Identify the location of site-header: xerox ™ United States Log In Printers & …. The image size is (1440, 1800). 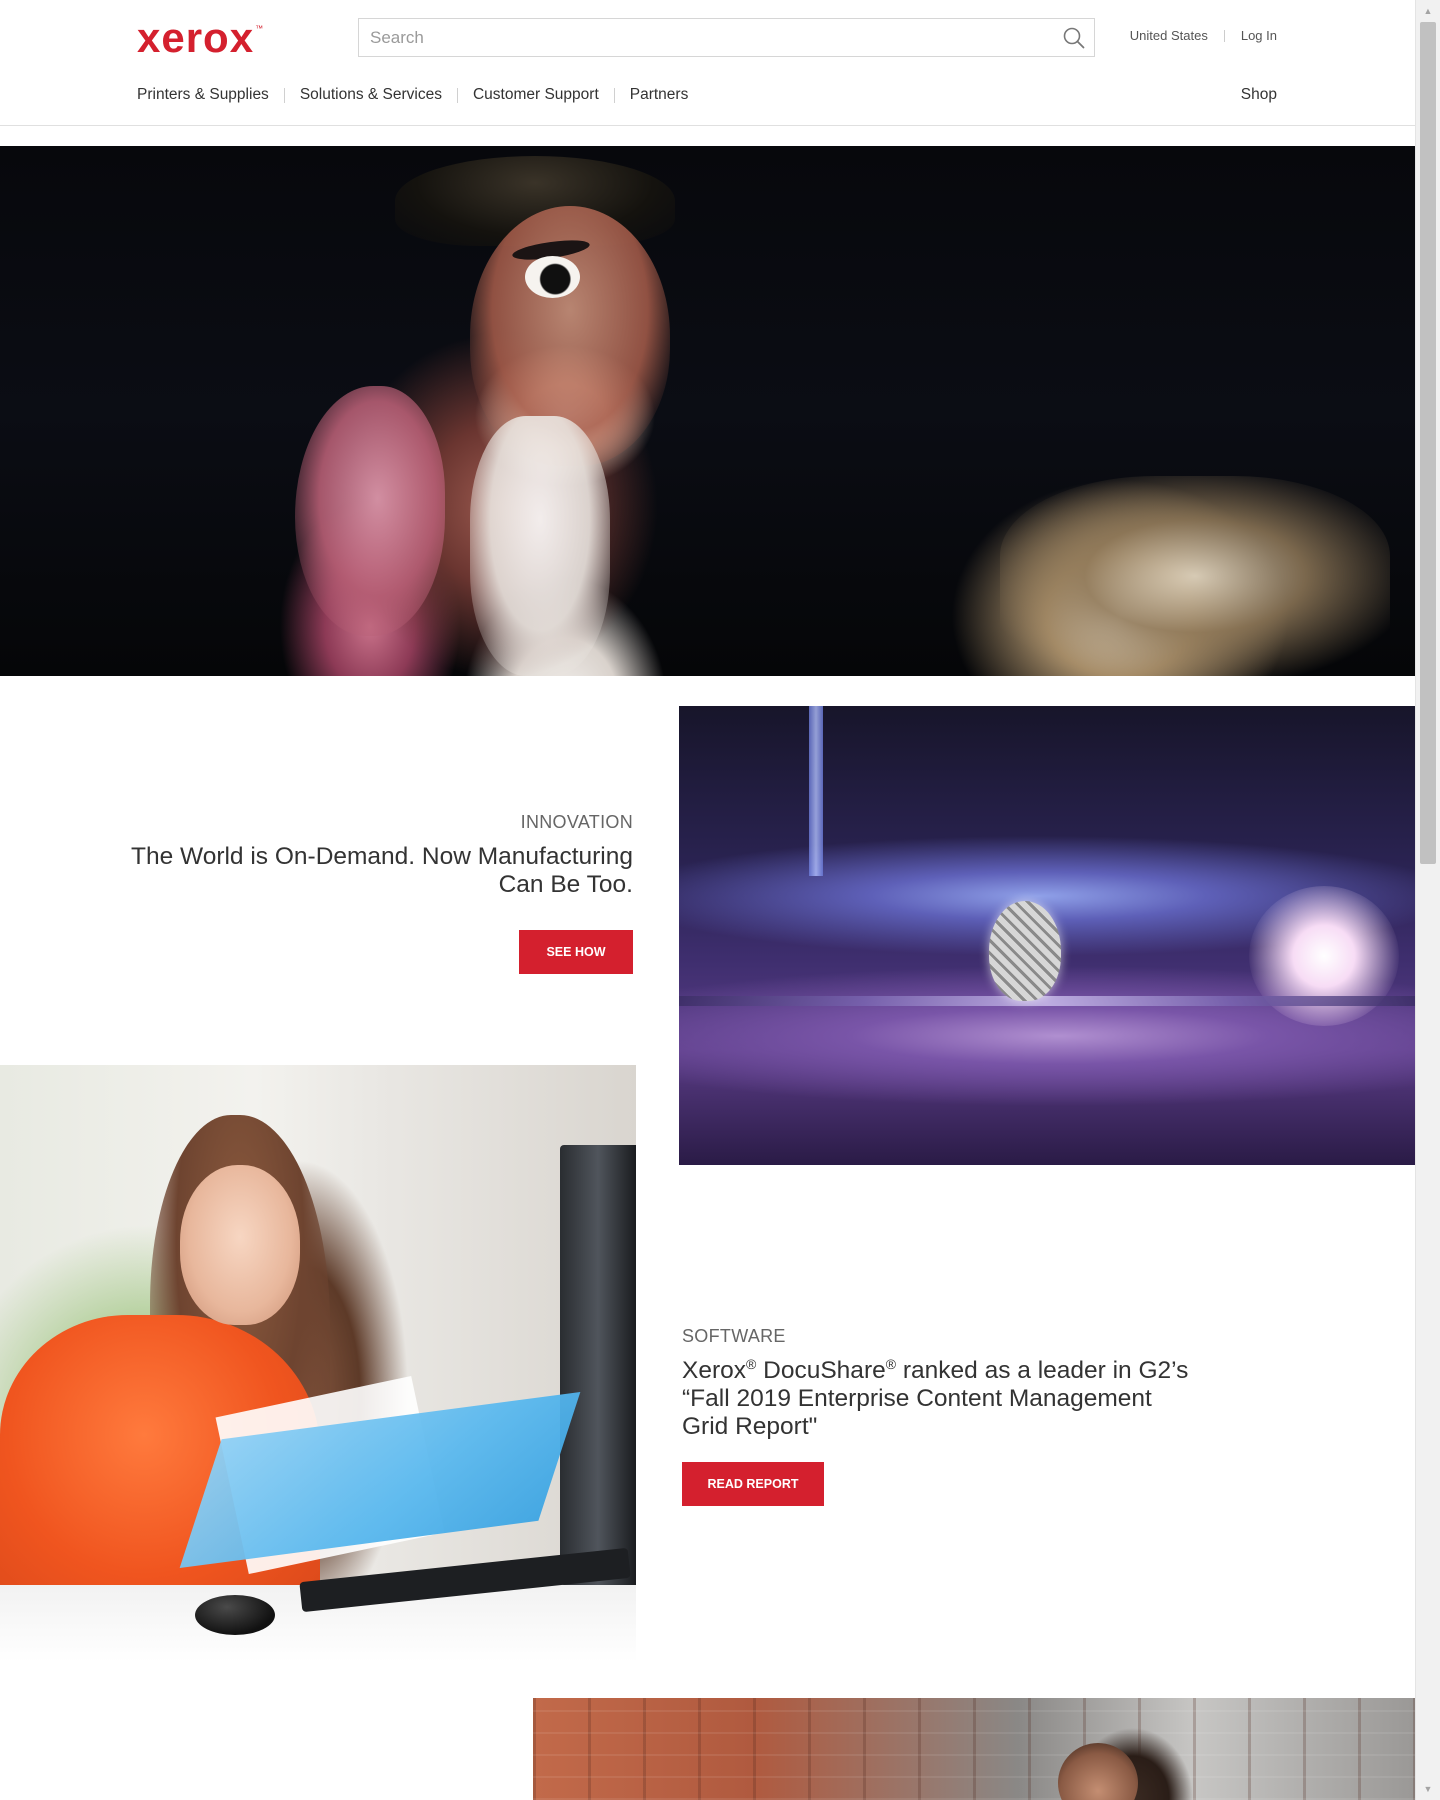
(707, 63).